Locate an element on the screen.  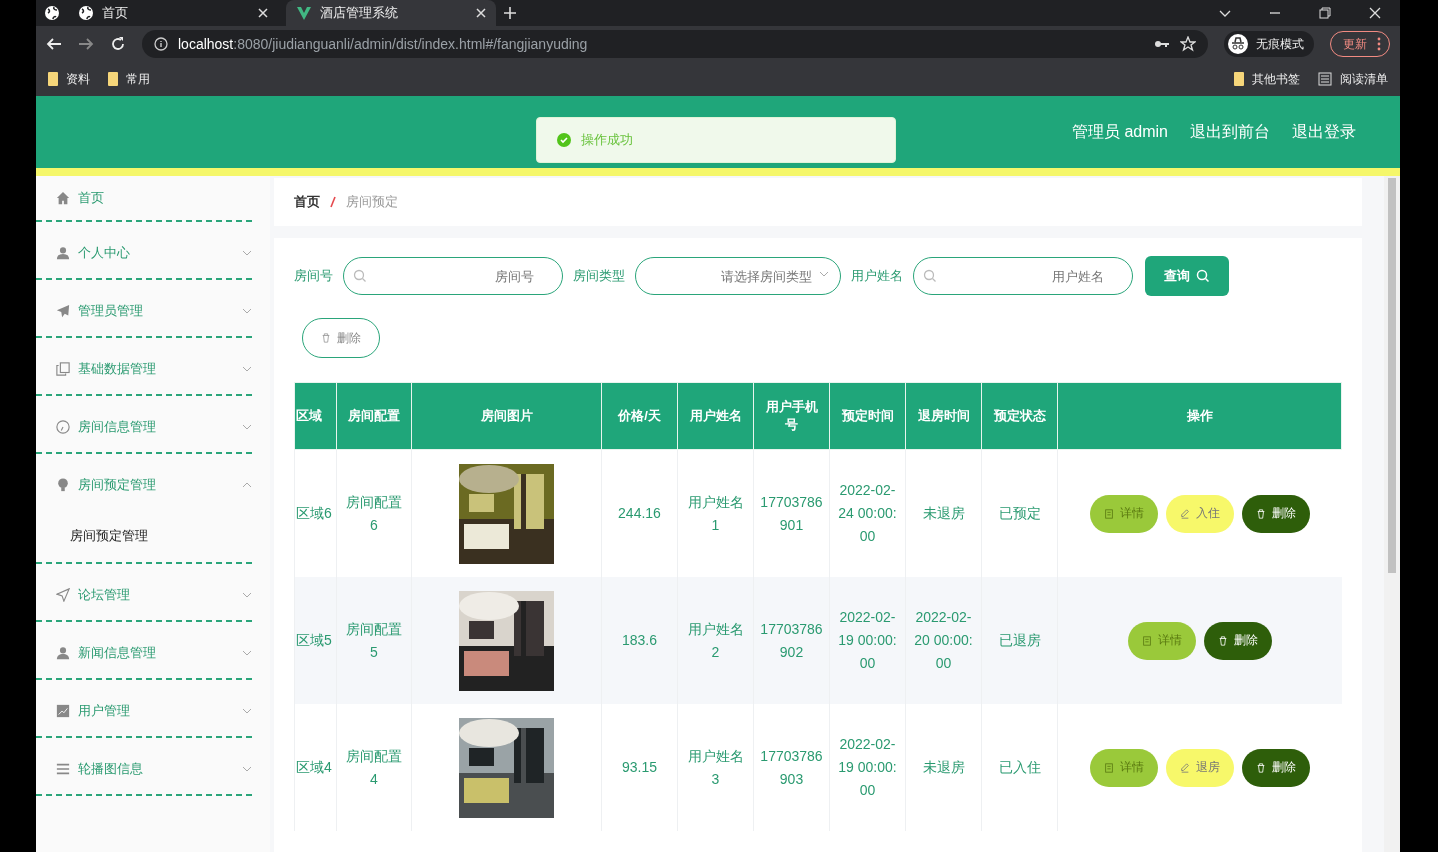
table-cell: 用户姓名2 is located at coordinates (715, 640).